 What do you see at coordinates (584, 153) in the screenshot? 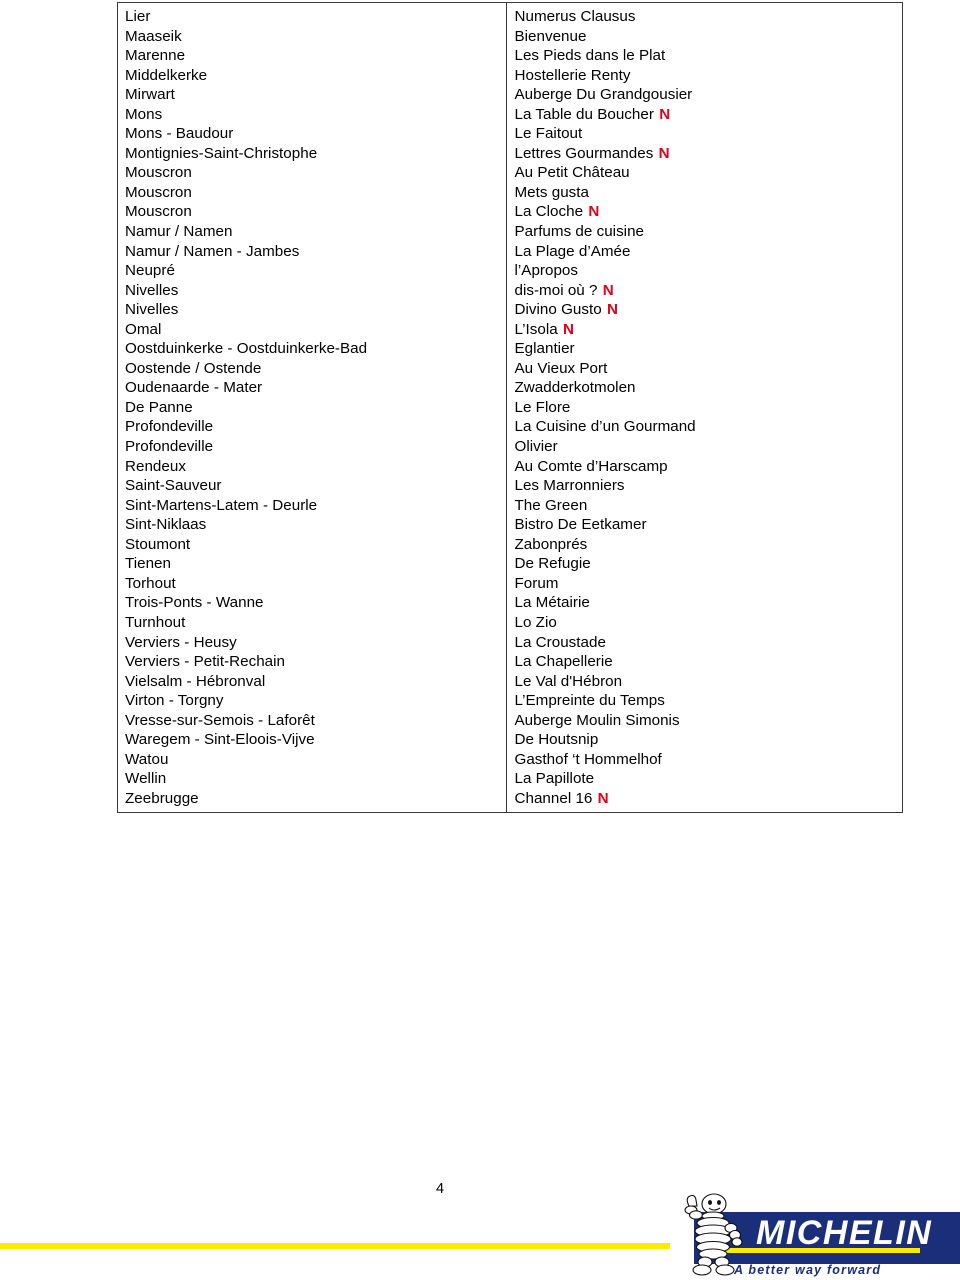
I see `listing-row-text: Lettres Gourmandes` at bounding box center [584, 153].